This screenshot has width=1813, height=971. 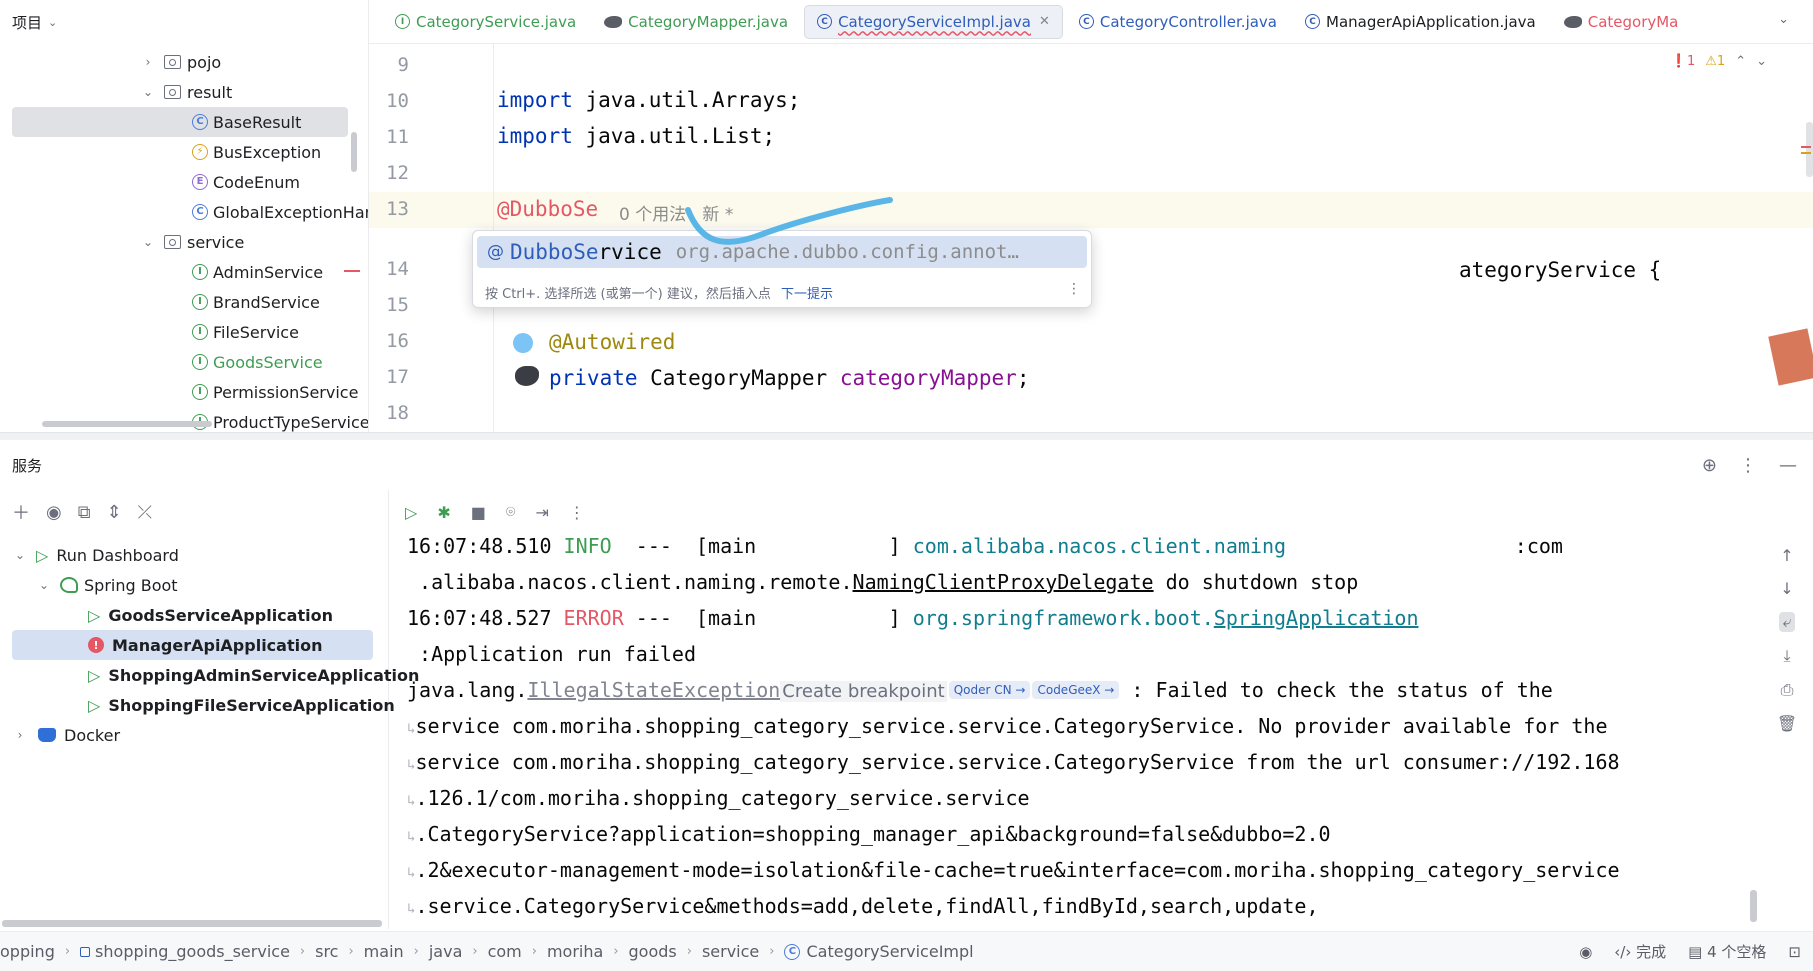 What do you see at coordinates (1740, 61) in the screenshot?
I see `chevron-up-icon: ⌃` at bounding box center [1740, 61].